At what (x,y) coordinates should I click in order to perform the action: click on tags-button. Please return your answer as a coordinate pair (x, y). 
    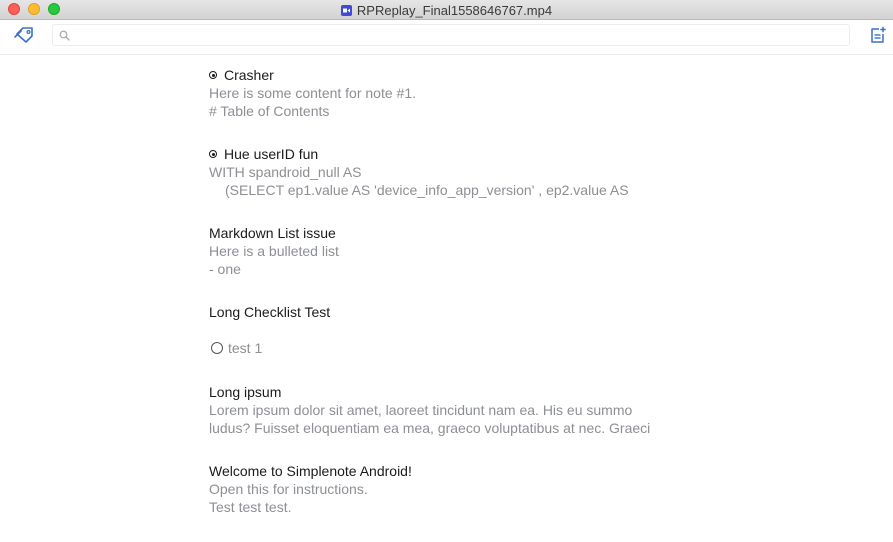
    Looking at the image, I should click on (25, 35).